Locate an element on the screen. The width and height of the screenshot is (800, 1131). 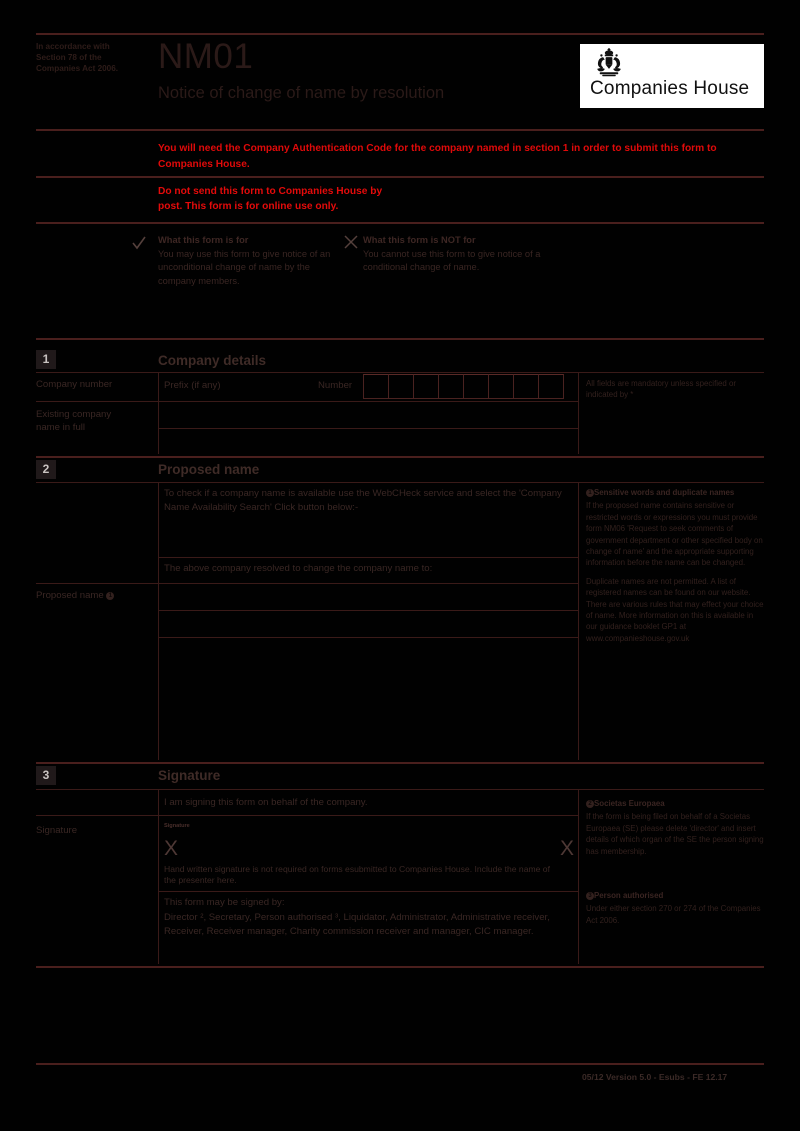
section-3-title: Signature is located at coordinates (189, 775).